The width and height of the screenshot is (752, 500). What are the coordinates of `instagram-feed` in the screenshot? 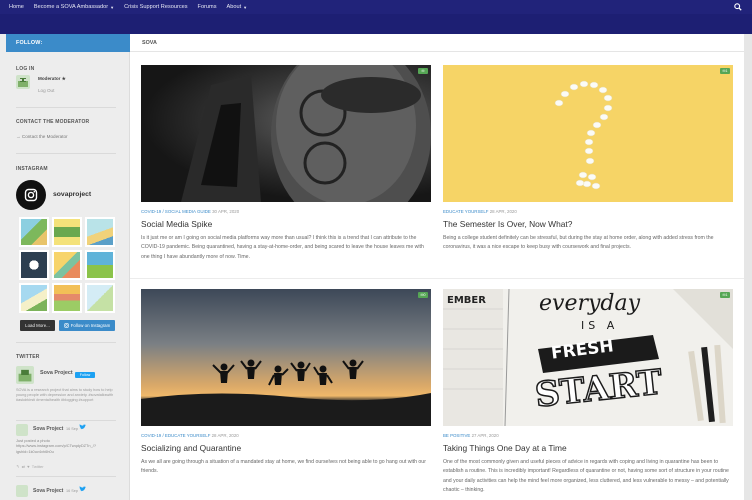 It's located at (68, 265).